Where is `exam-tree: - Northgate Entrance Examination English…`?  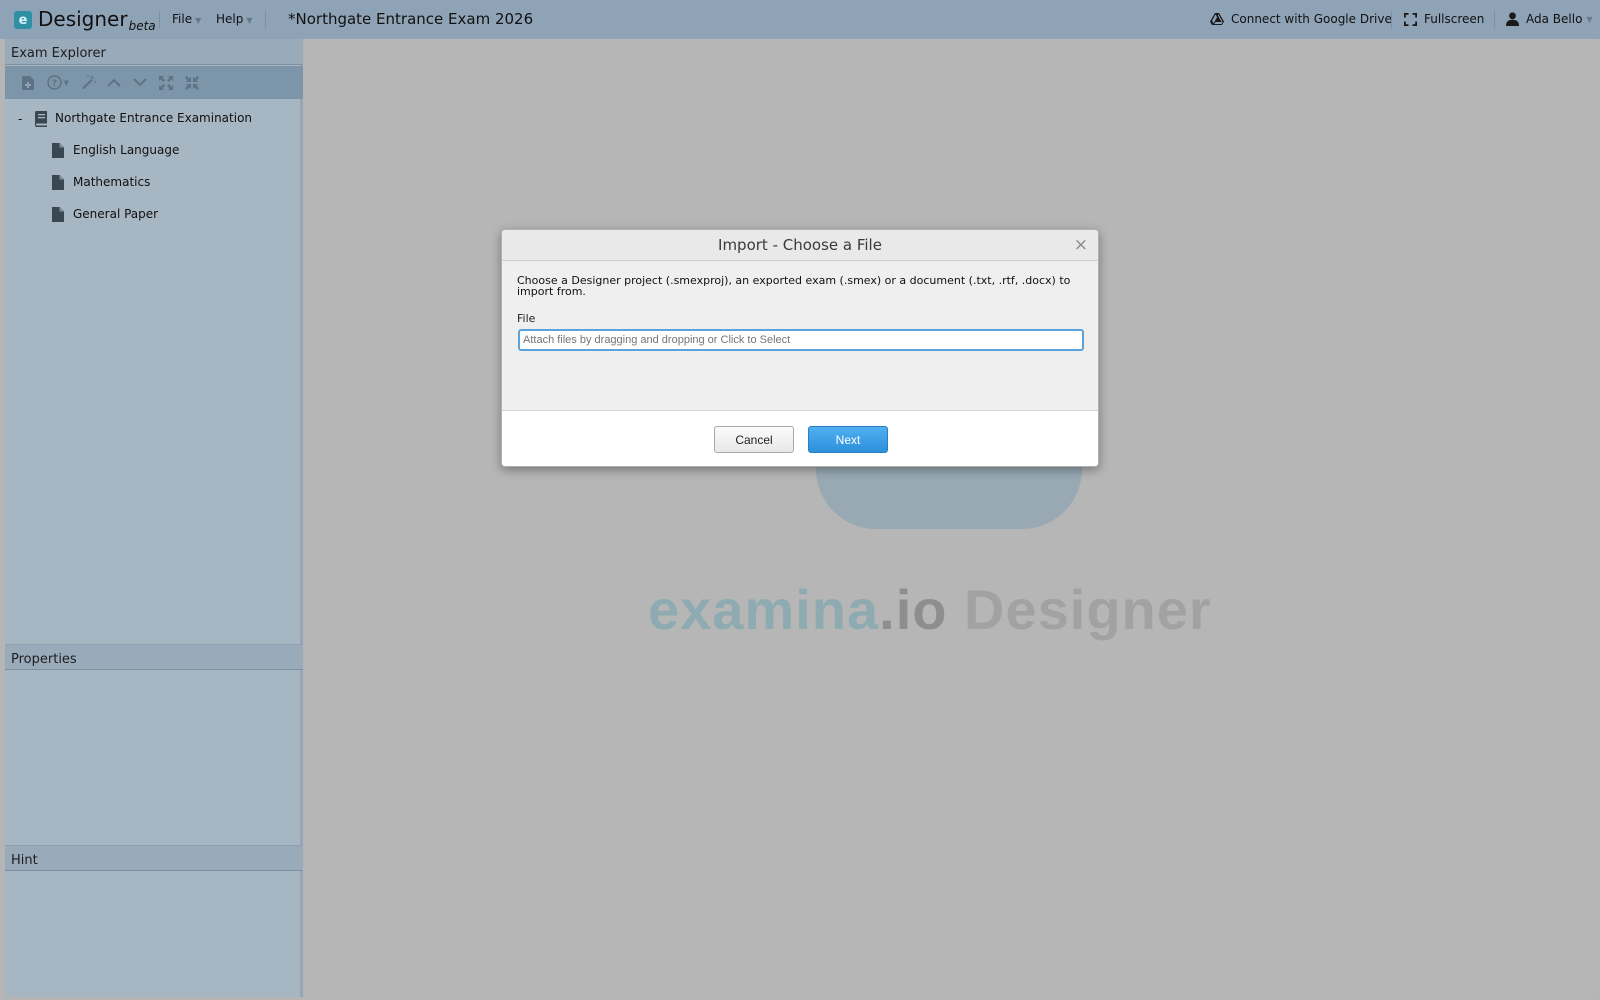 exam-tree: - Northgate Entrance Examination English… is located at coordinates (154, 167).